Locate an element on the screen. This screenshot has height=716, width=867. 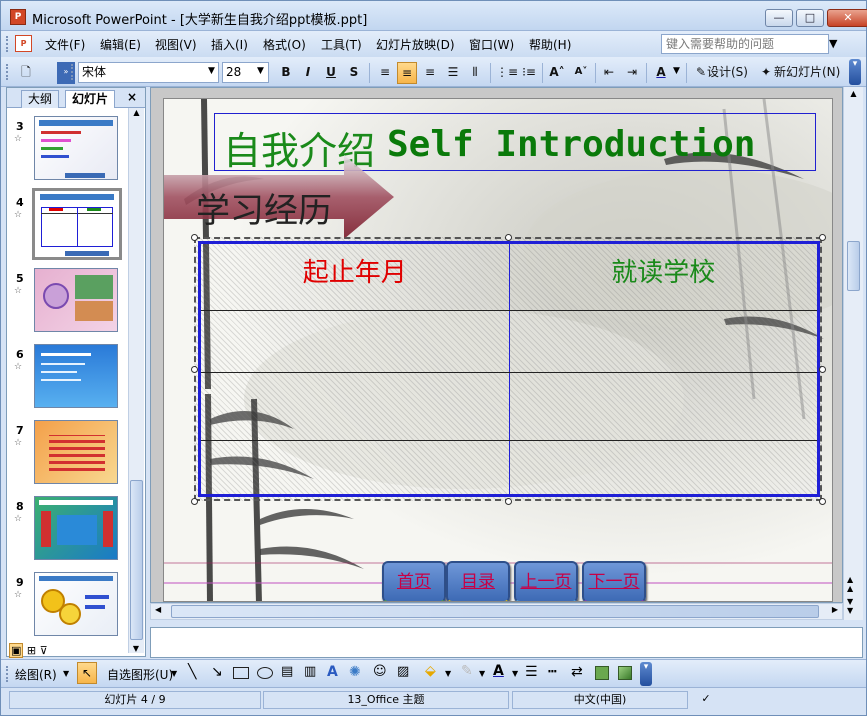
font-color-icon: A is located at coordinates (661, 73).